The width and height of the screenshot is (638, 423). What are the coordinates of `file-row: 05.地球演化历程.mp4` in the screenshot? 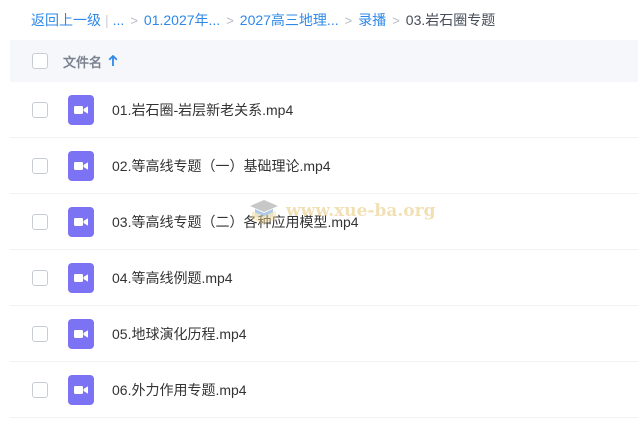 It's located at (324, 334).